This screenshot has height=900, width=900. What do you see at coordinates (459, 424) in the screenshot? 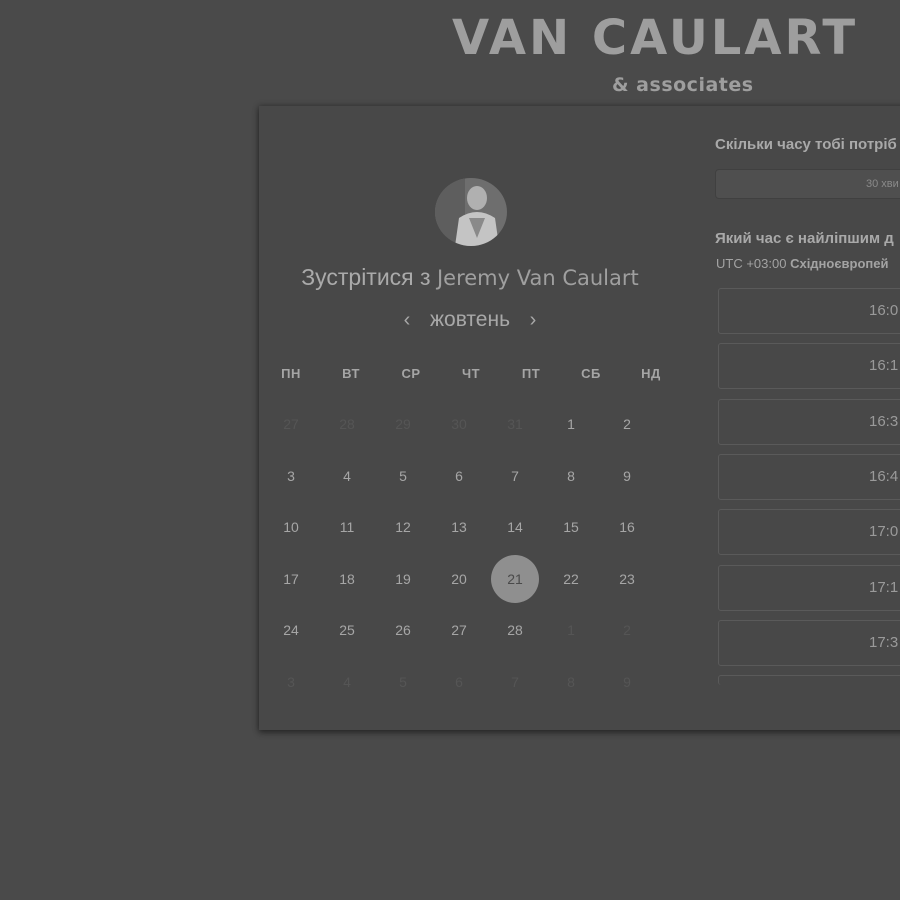
I see `calendar-day-other-month: 30` at bounding box center [459, 424].